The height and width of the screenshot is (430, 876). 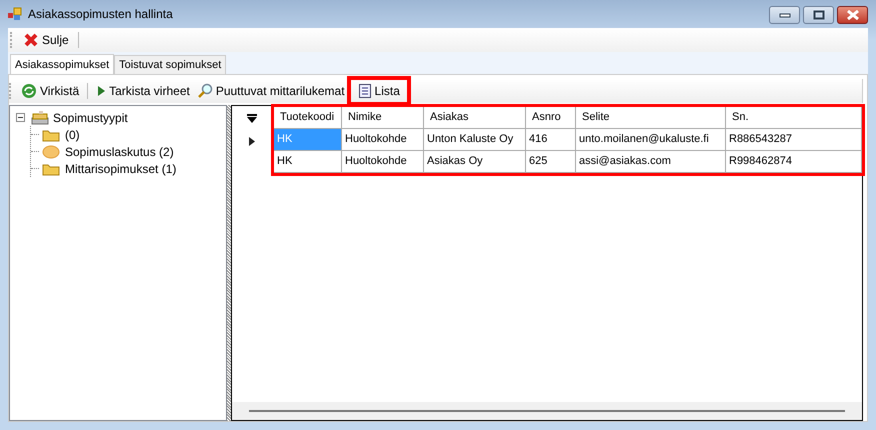 I want to click on column-header: Nimike, so click(x=383, y=118).